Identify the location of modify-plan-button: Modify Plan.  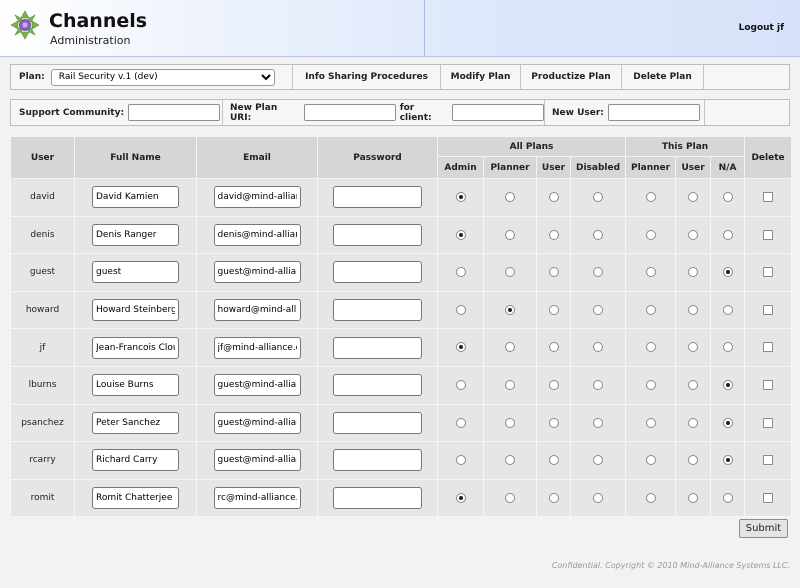
(481, 77).